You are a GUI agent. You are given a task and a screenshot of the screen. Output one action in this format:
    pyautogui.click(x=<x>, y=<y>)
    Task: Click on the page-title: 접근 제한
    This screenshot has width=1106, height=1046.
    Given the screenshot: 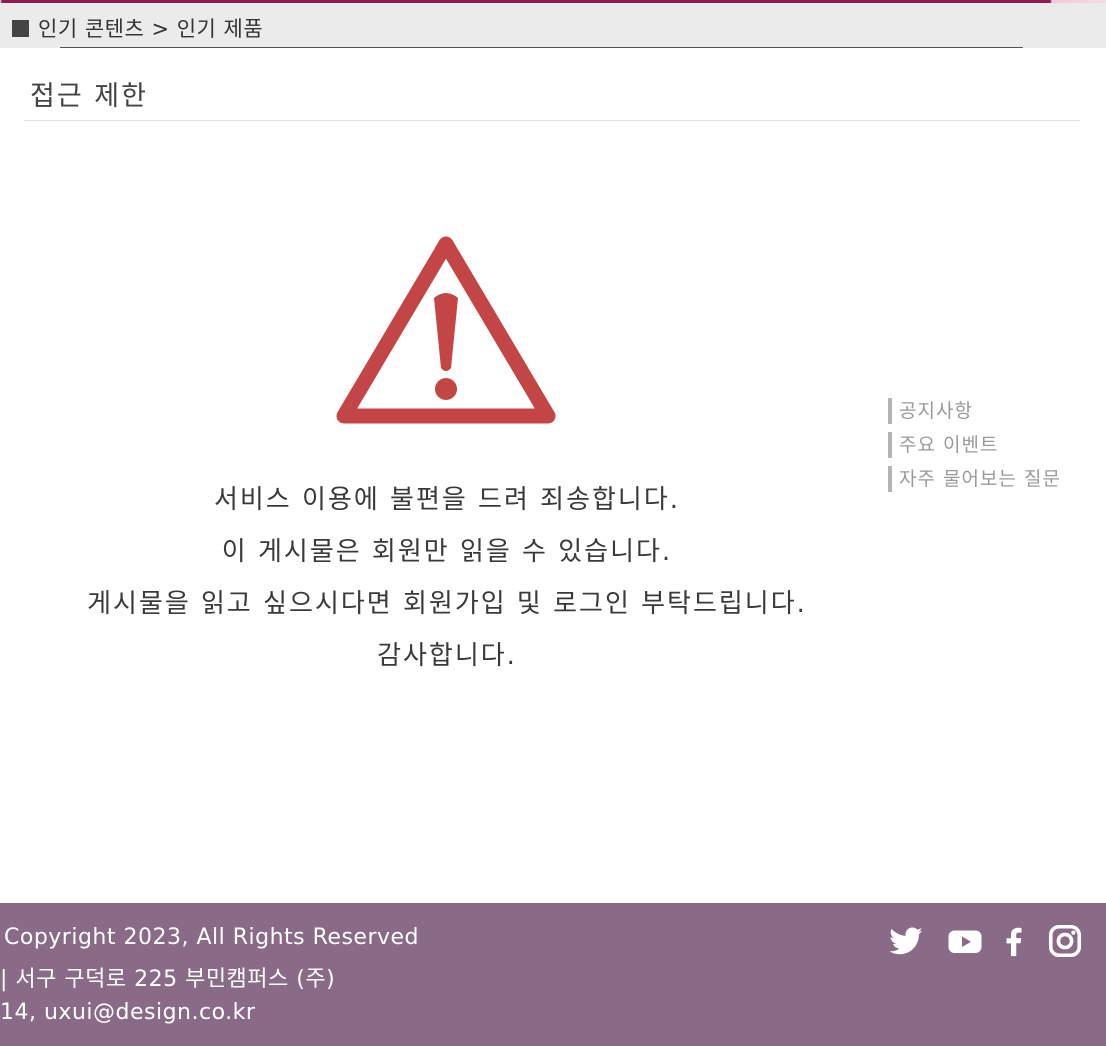 What is the action you would take?
    pyautogui.click(x=89, y=96)
    